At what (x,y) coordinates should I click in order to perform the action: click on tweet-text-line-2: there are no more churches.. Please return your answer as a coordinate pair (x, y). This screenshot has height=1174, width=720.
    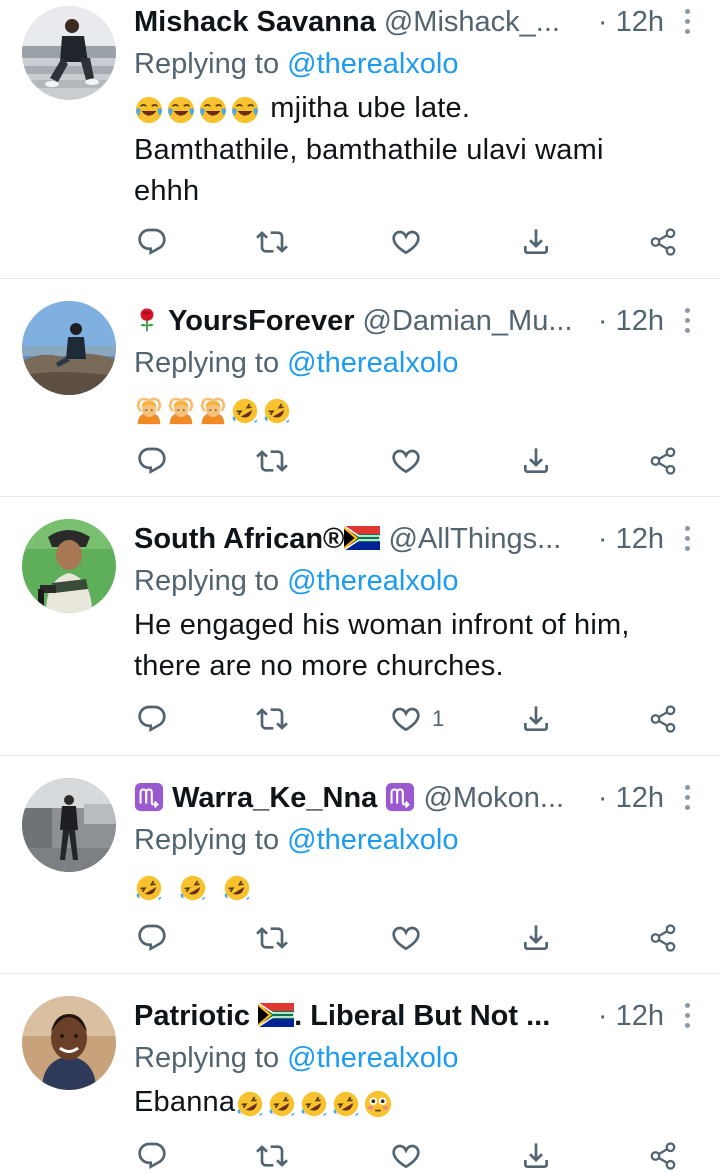
    Looking at the image, I should click on (319, 666).